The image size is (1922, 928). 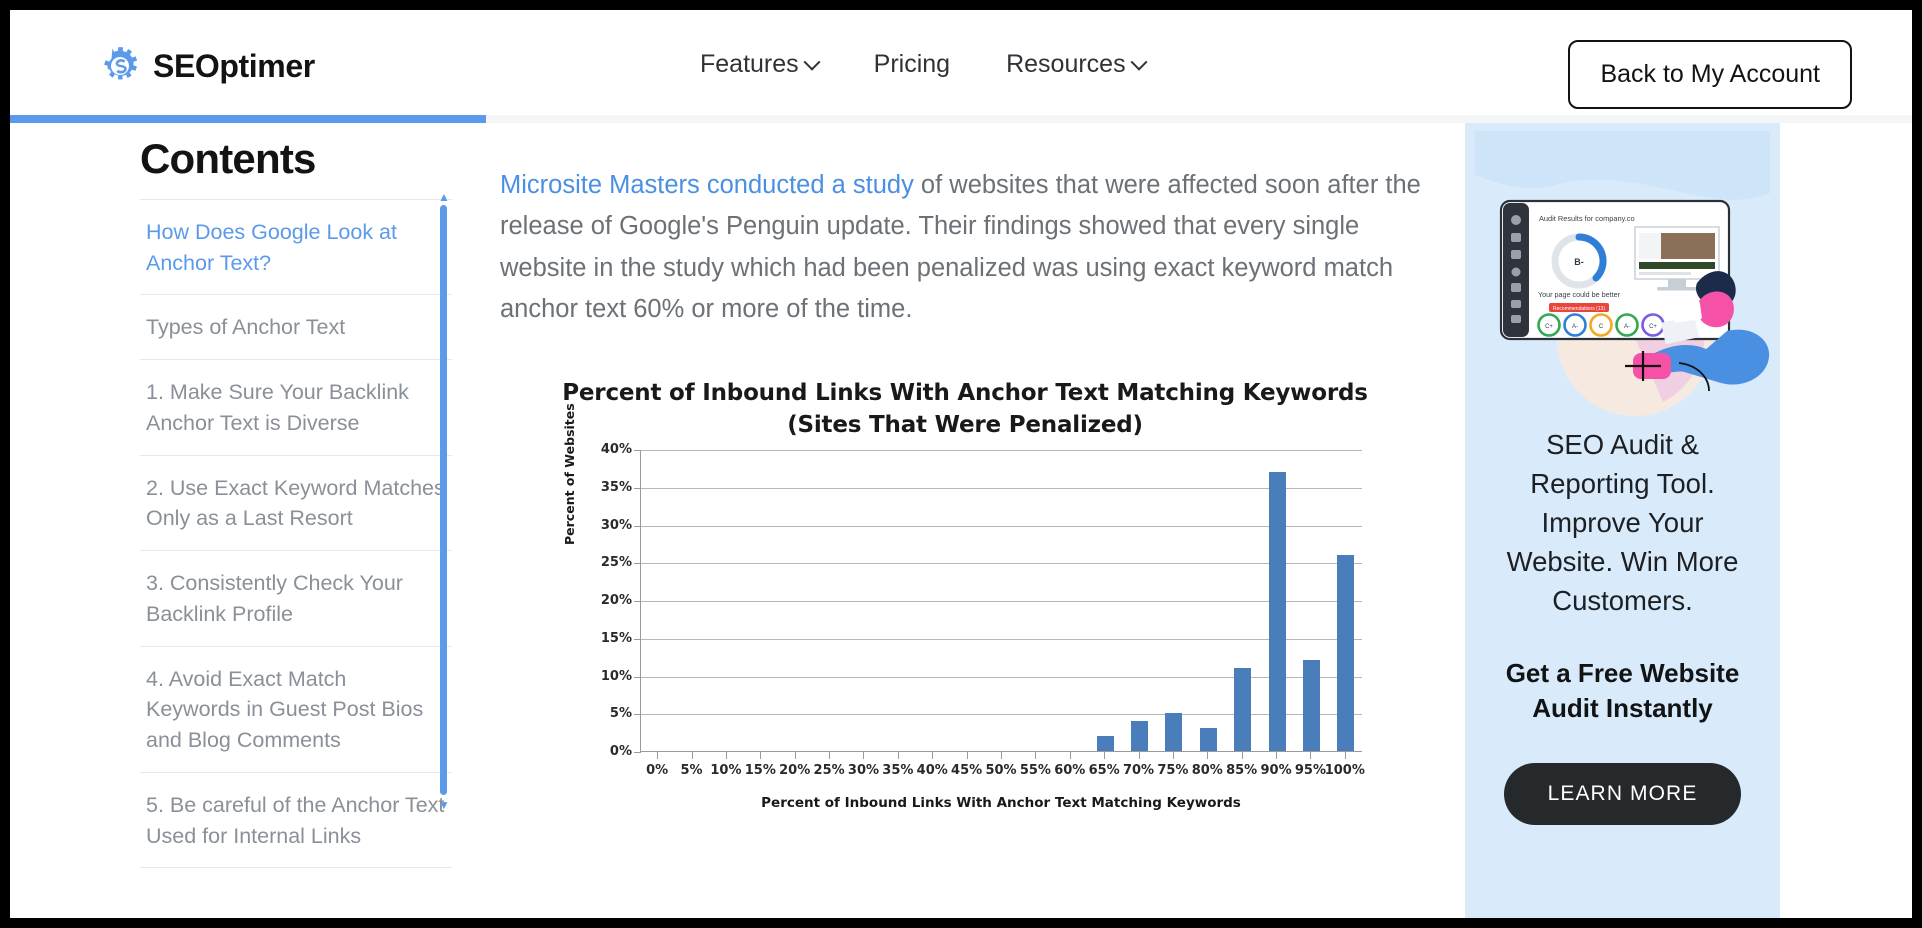 I want to click on microsite-masters-study-link: Microsite Masters conducted a study, so click(x=707, y=185).